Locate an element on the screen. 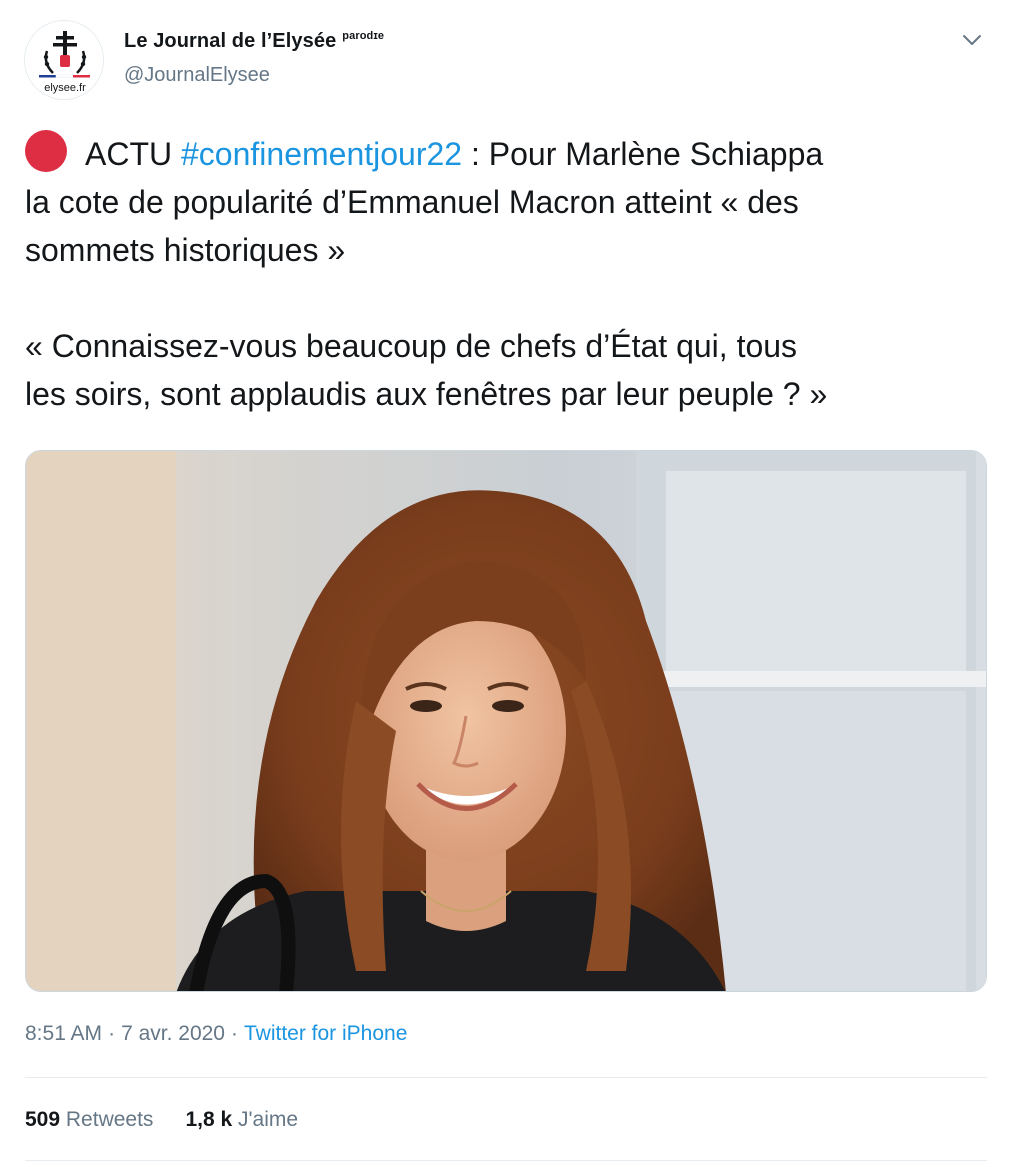  tweet-time: 8:51 AM is located at coordinates (63, 1033).